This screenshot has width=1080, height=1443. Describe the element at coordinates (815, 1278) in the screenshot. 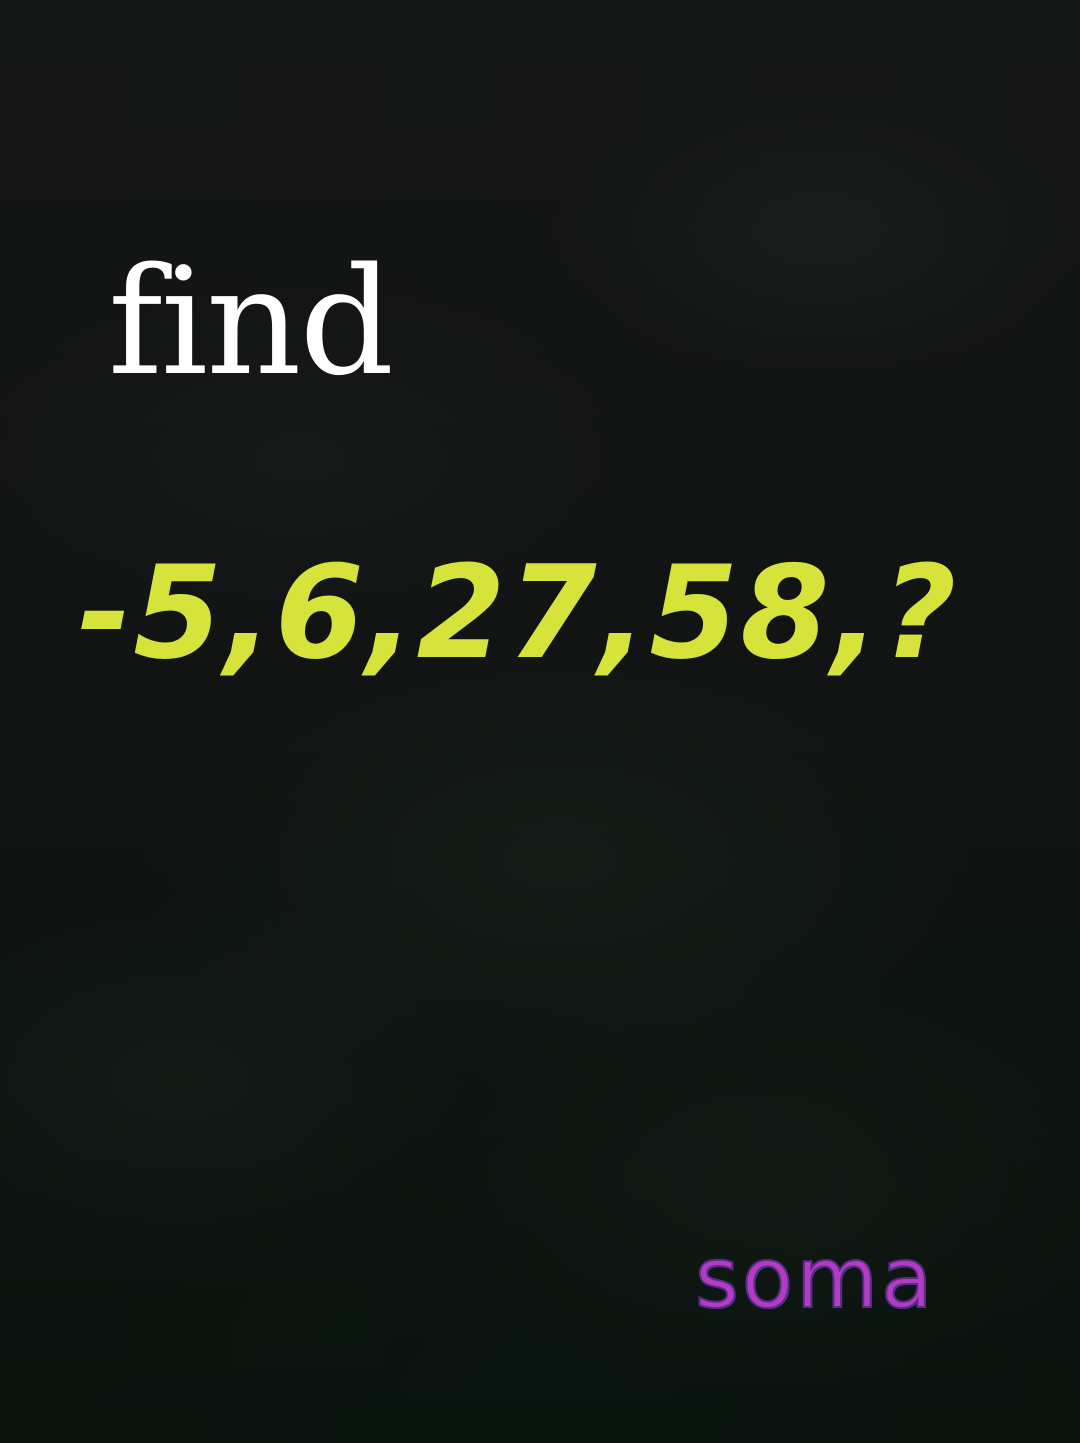

I see `soma-watermark: soma` at that location.